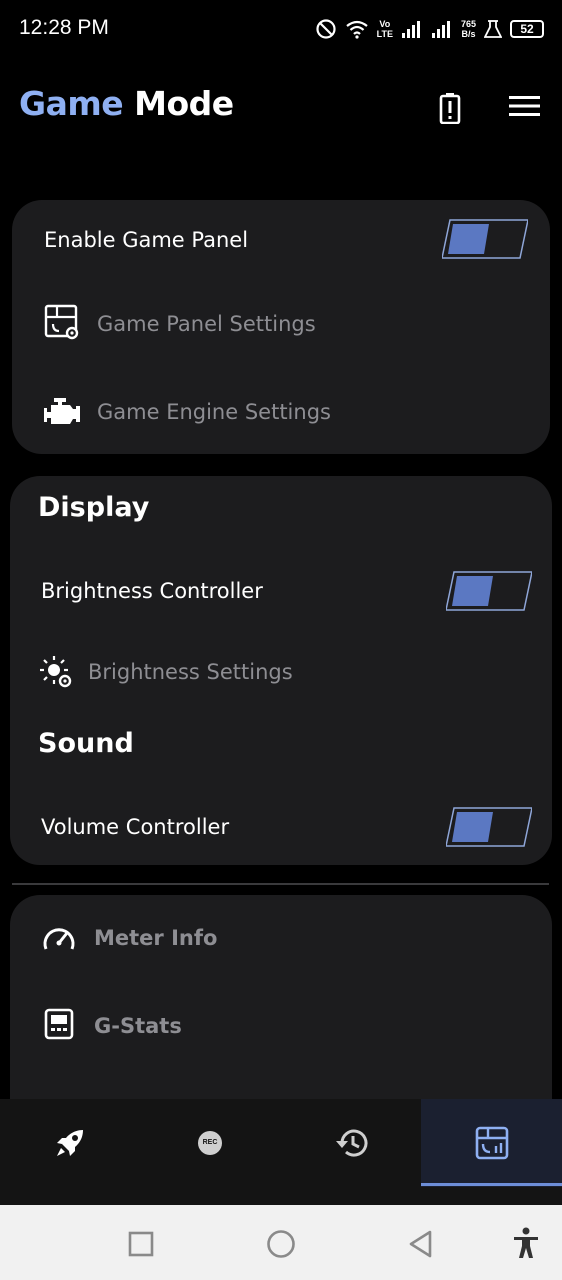 This screenshot has height=1280, width=562. What do you see at coordinates (214, 412) in the screenshot?
I see `game-engine-settings-label: Game Engine Settings` at bounding box center [214, 412].